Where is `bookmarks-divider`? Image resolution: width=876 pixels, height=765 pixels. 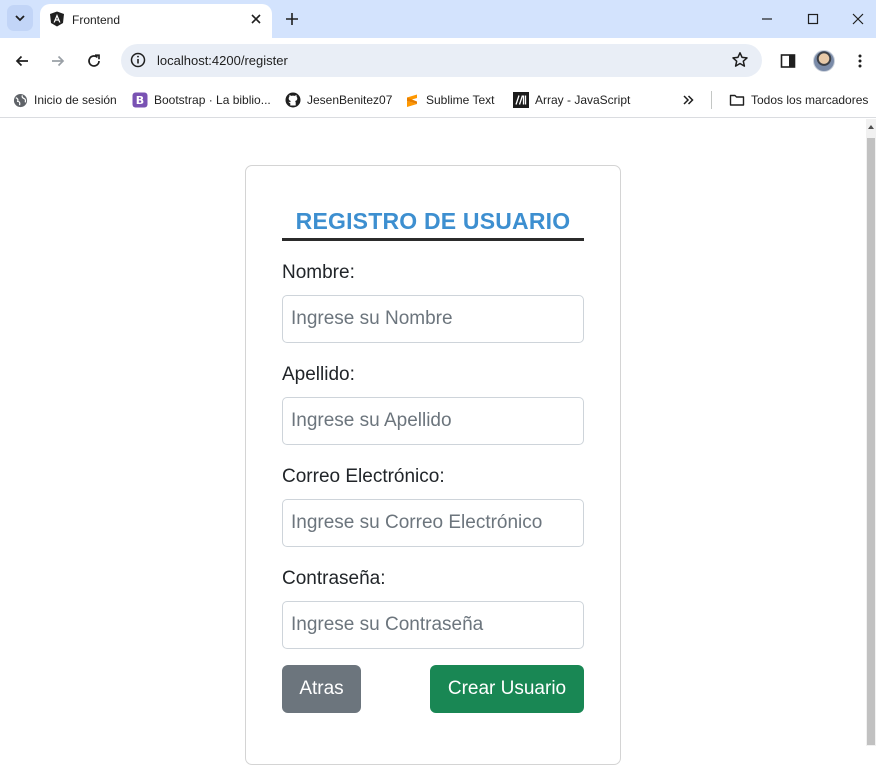 bookmarks-divider is located at coordinates (711, 100).